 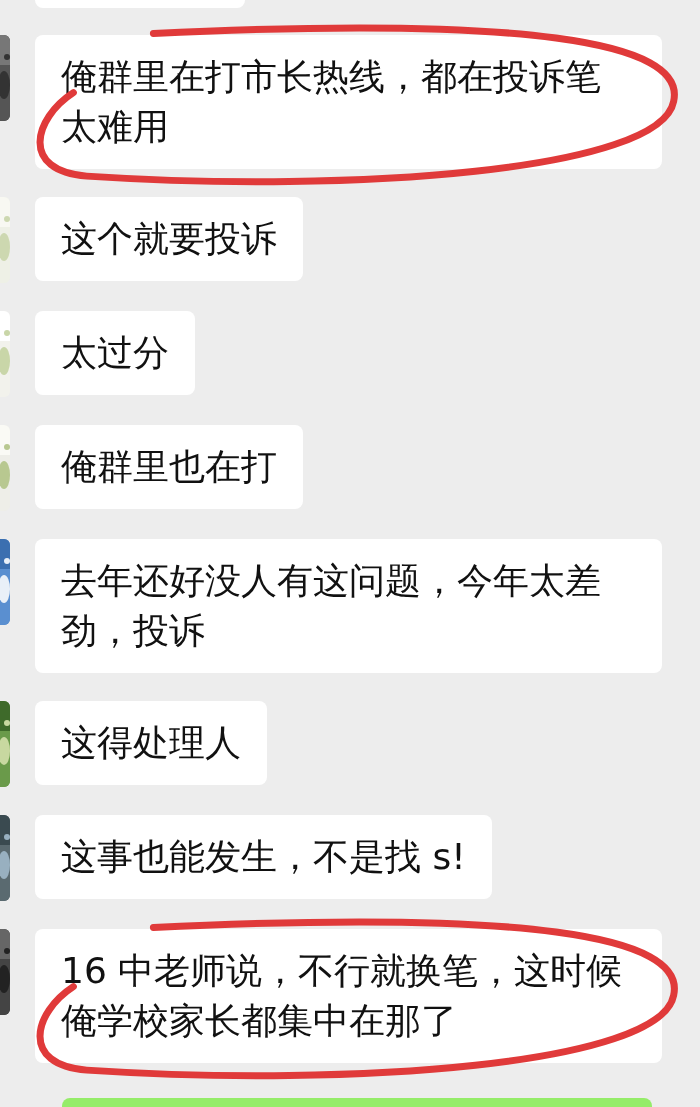 What do you see at coordinates (151, 743) in the screenshot?
I see `message-bubble: 这得处理人` at bounding box center [151, 743].